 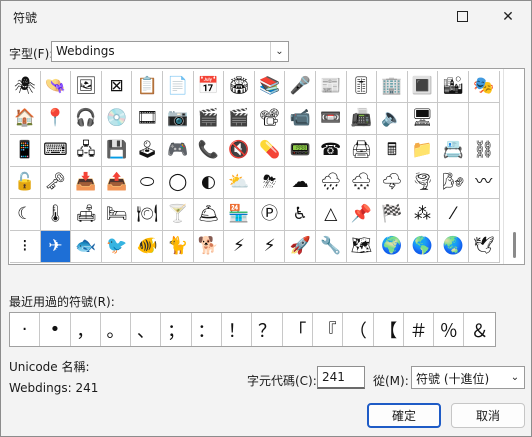 I want to click on symbol-cell: ⁝, so click(x=25, y=247).